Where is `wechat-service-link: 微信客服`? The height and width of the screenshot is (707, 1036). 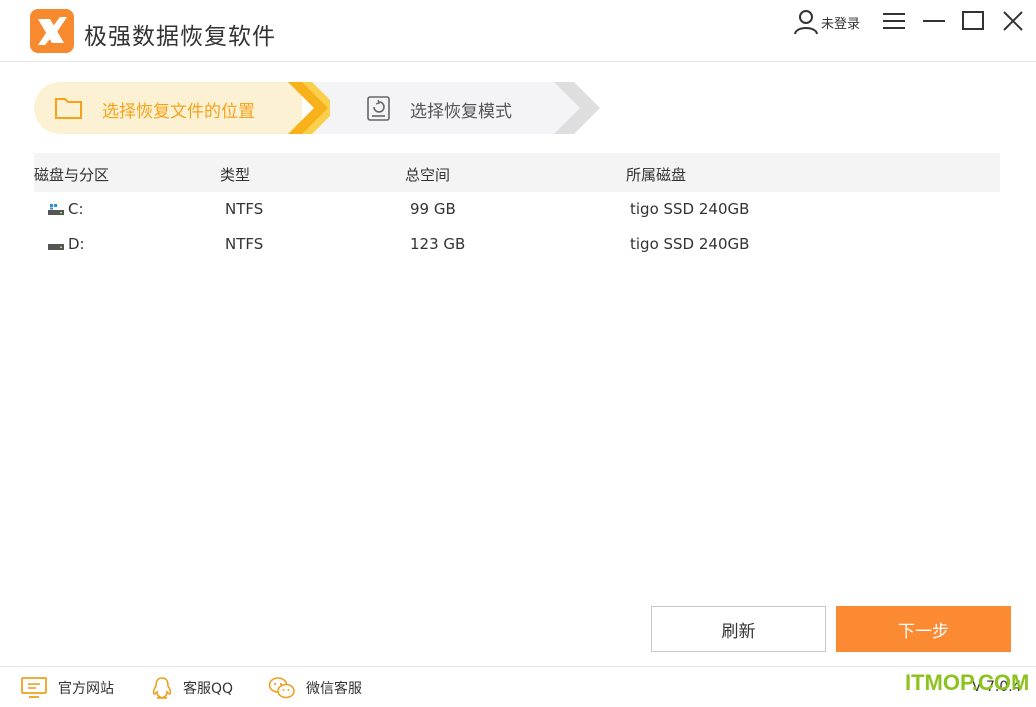 wechat-service-link: 微信客服 is located at coordinates (315, 688).